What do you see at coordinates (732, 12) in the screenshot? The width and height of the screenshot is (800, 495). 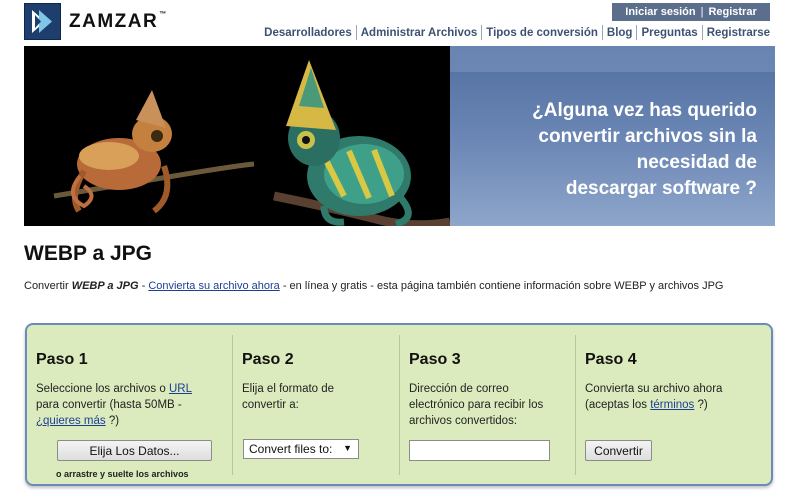 I see `register-link: Registrar` at bounding box center [732, 12].